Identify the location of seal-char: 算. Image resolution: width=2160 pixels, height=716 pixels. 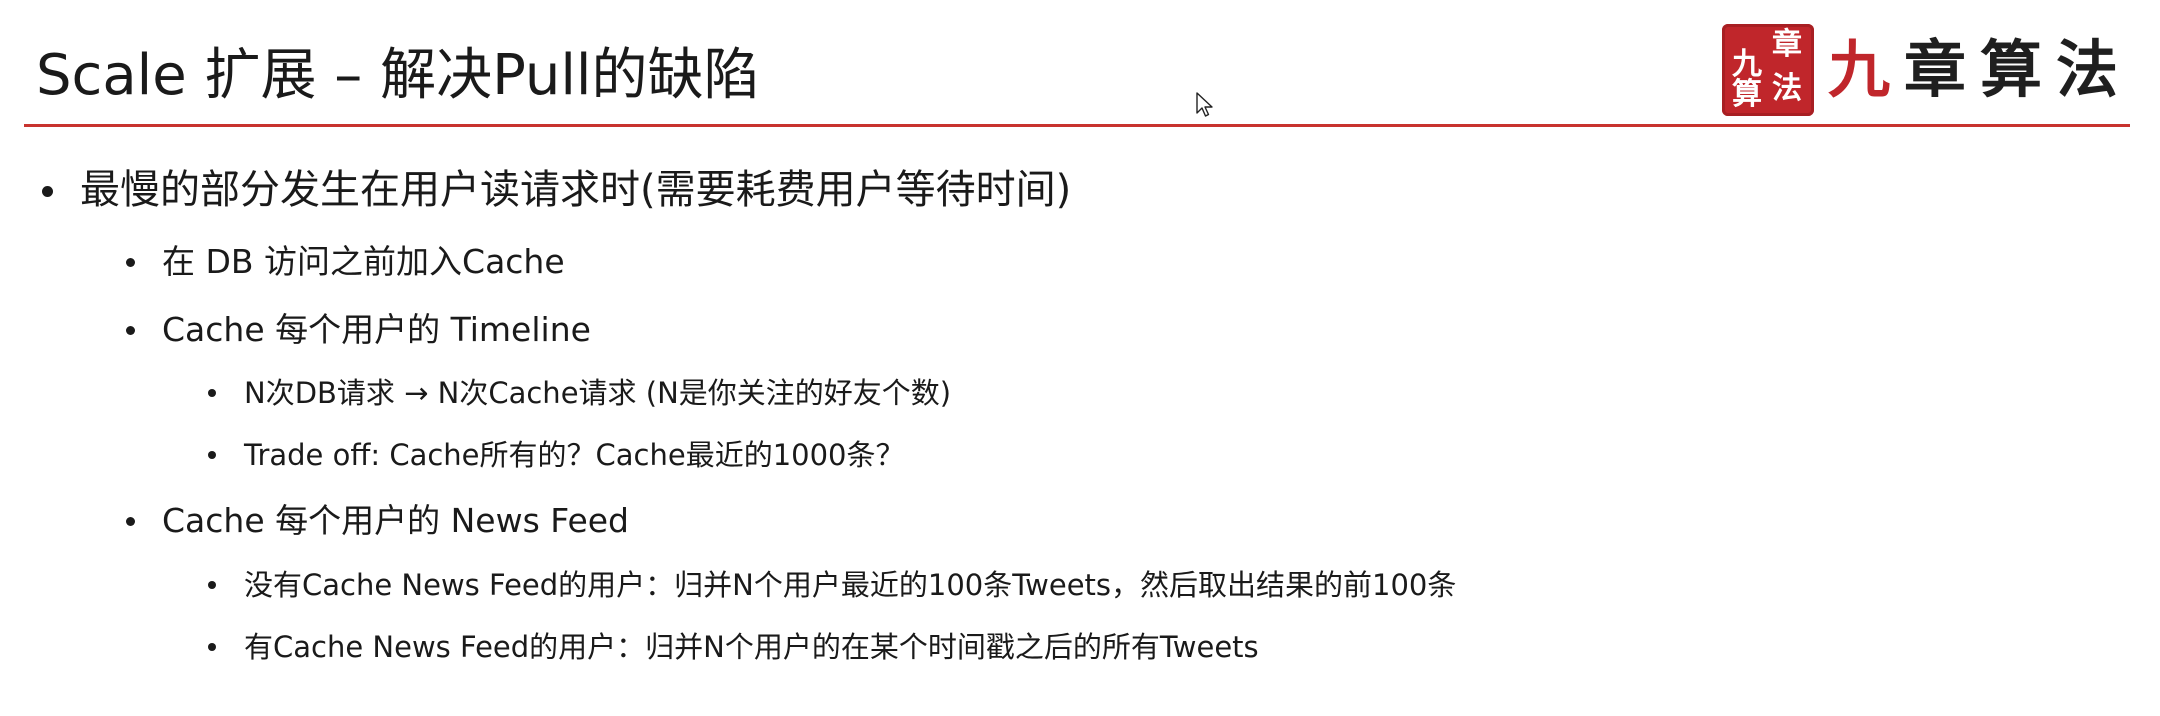
(1747, 94).